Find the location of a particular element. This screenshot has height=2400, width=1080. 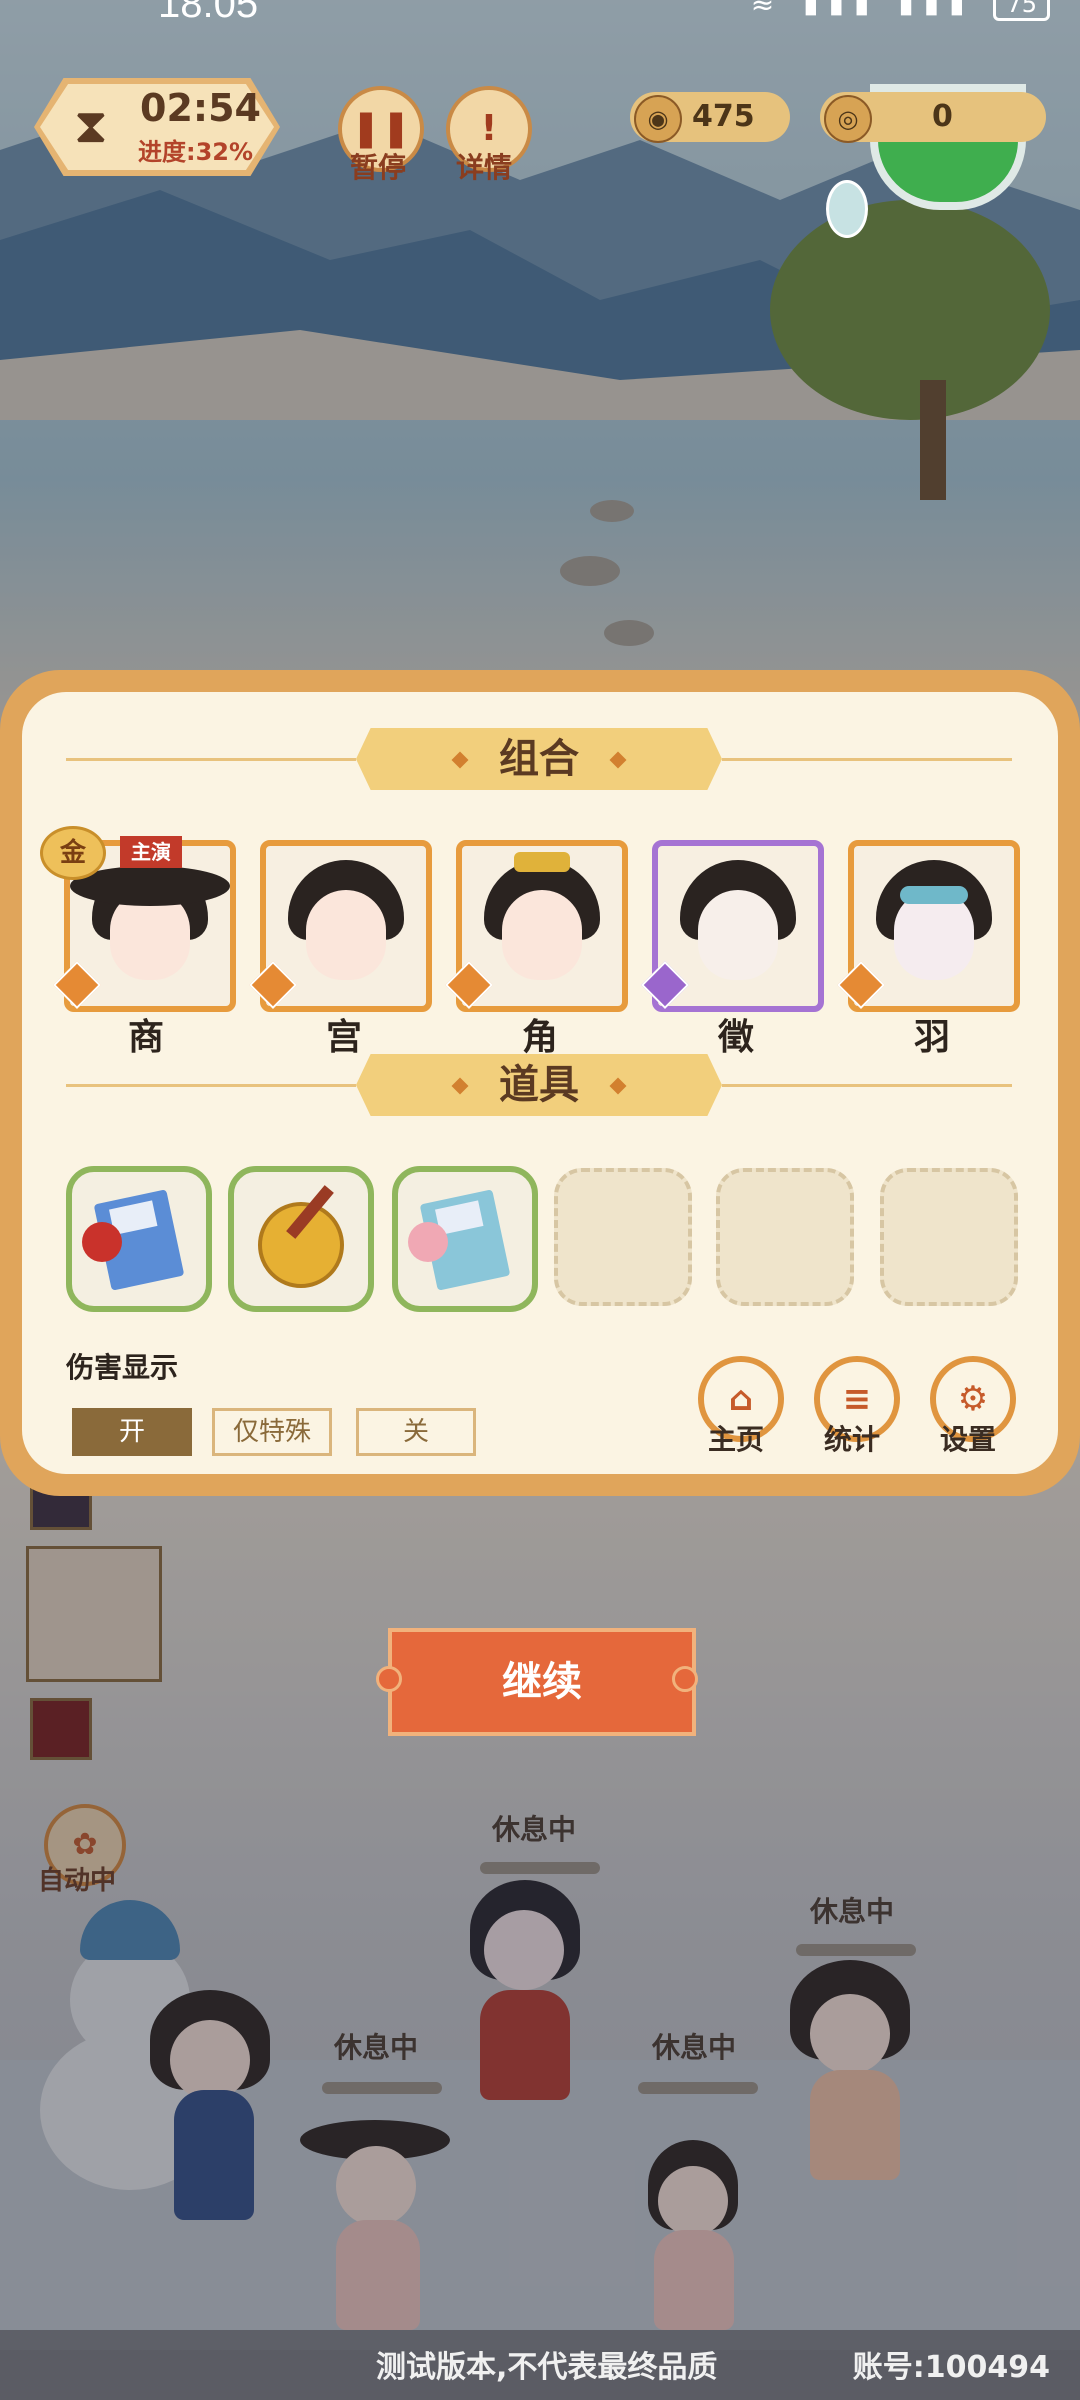

bun-currency-icon: ◉ is located at coordinates (658, 119).